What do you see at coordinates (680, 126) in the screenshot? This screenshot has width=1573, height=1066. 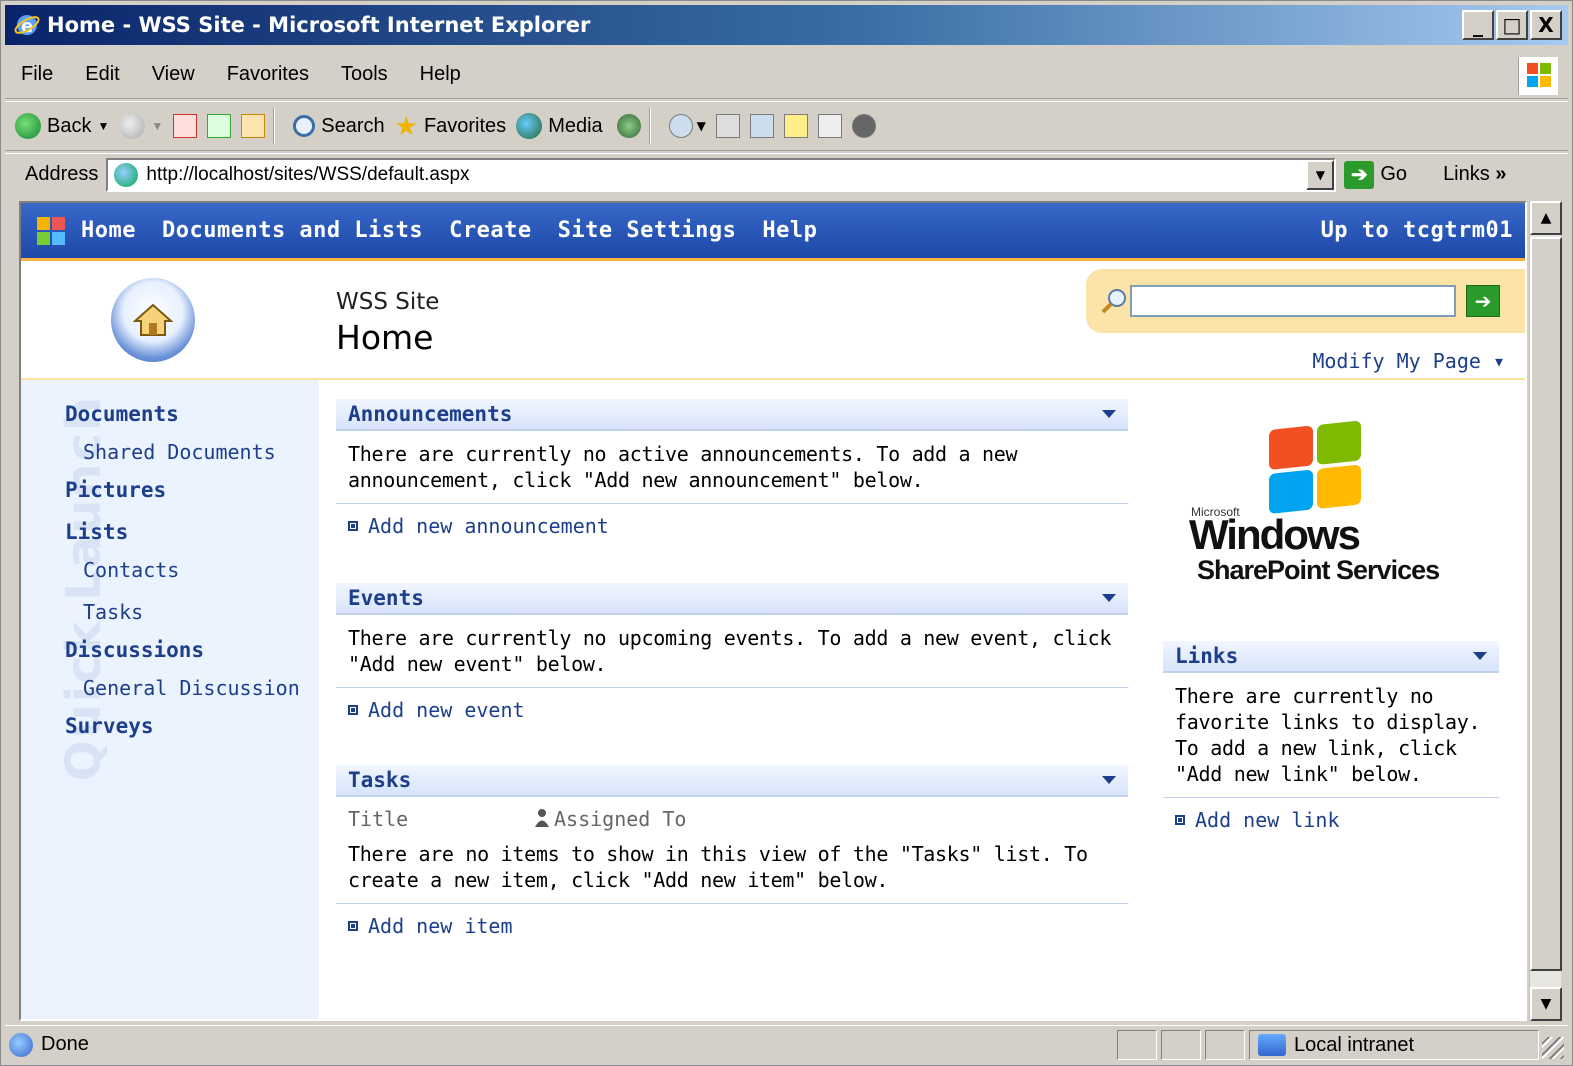 I see `mail-icon` at bounding box center [680, 126].